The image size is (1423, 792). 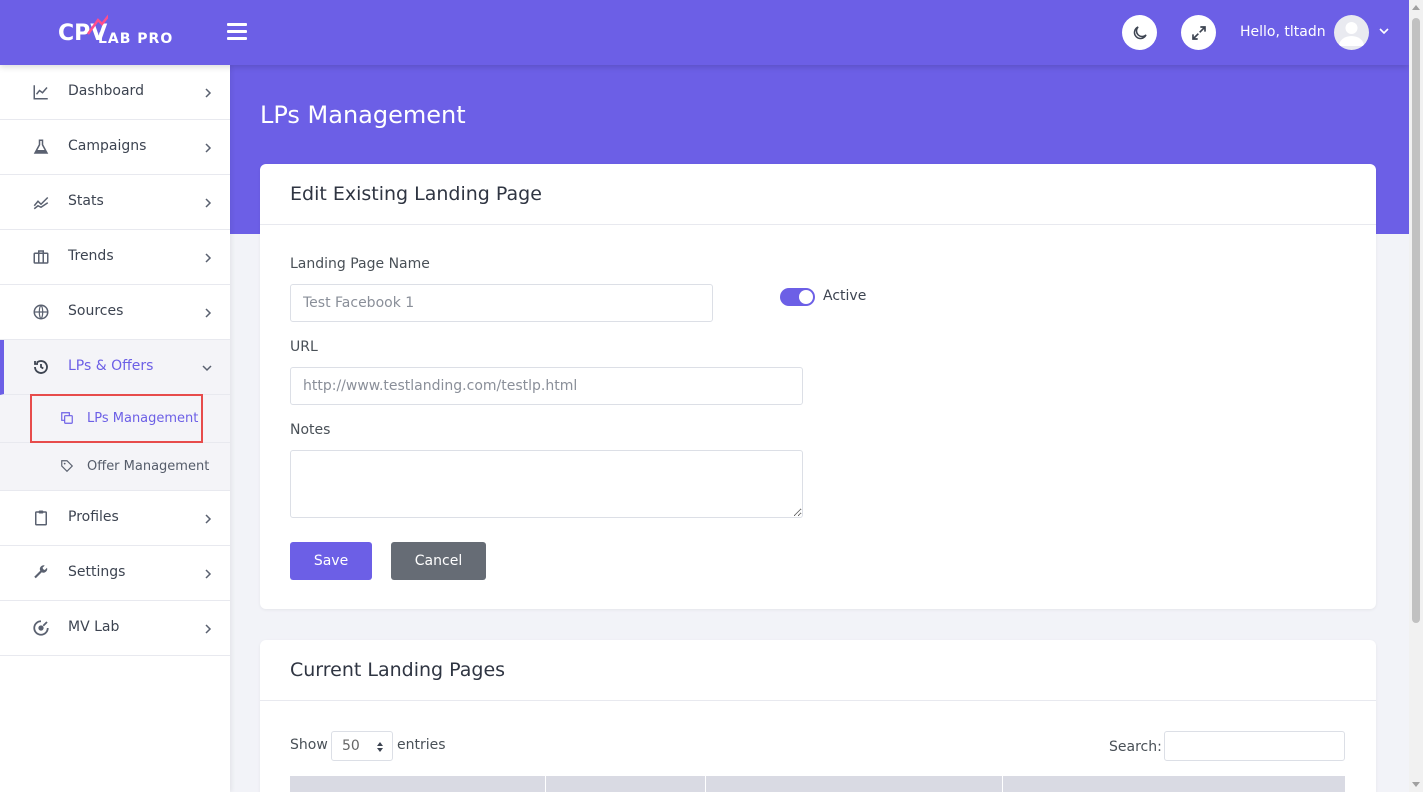 What do you see at coordinates (41, 257) in the screenshot?
I see `briefcase-icon` at bounding box center [41, 257].